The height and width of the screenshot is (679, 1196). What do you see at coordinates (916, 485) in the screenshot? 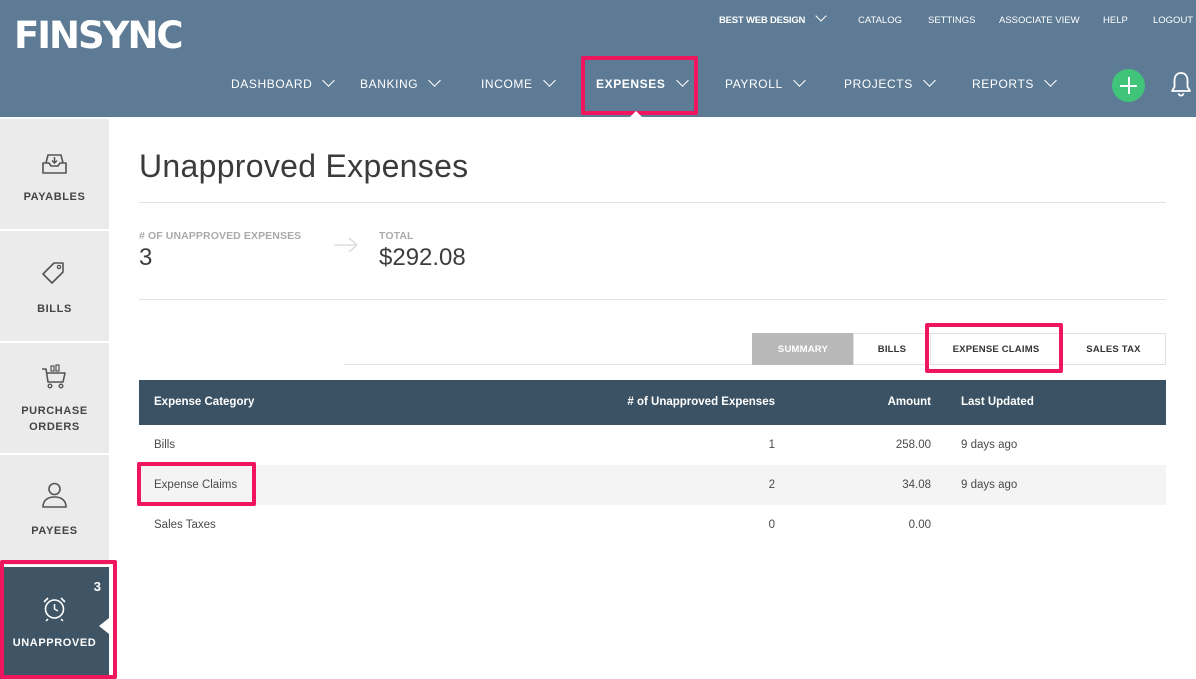
I see `cell-amount: 34.08` at bounding box center [916, 485].